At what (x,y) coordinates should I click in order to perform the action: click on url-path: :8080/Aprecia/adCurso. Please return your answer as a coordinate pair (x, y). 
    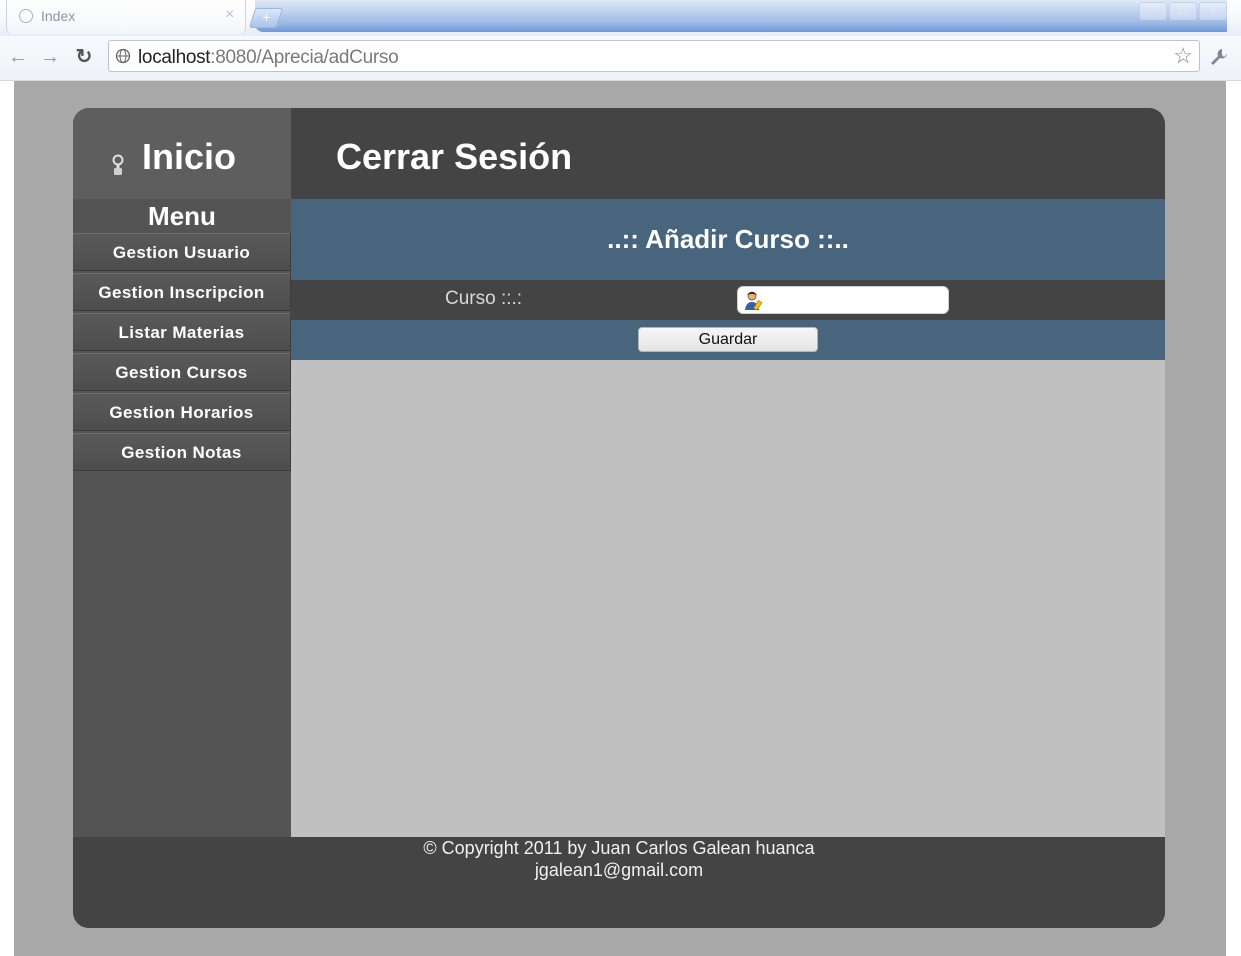
    Looking at the image, I should click on (304, 57).